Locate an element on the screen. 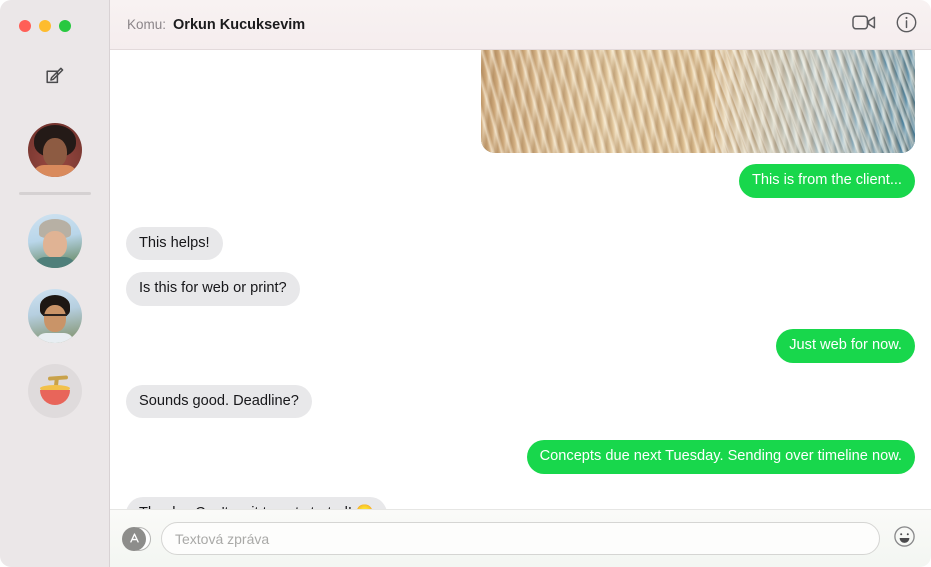  message-bubble: This helps! is located at coordinates (171, 243).